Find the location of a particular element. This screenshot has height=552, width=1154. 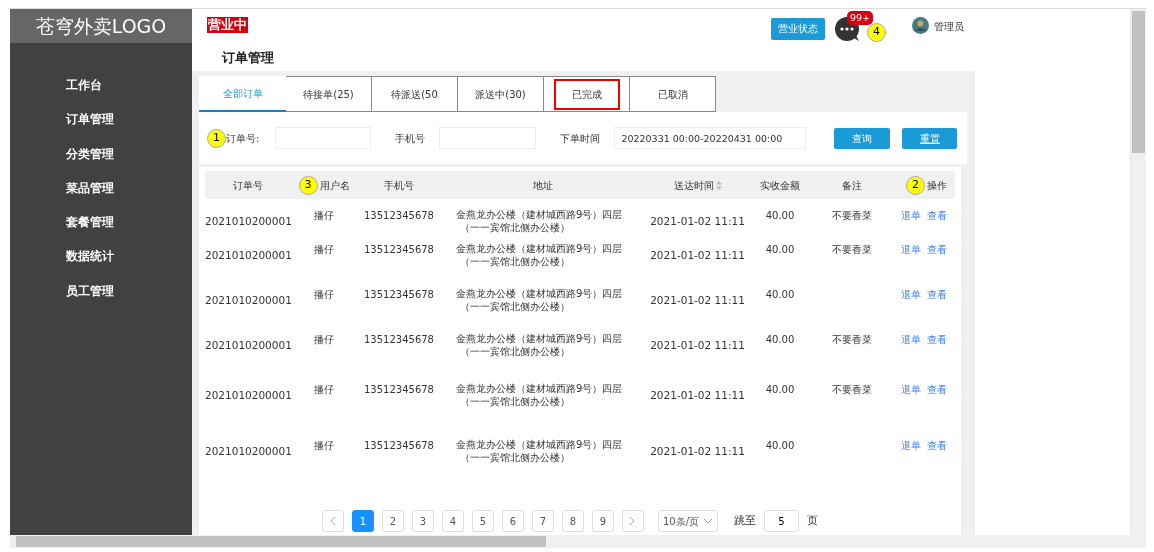

horizontal-scrollbar is located at coordinates (578, 541).